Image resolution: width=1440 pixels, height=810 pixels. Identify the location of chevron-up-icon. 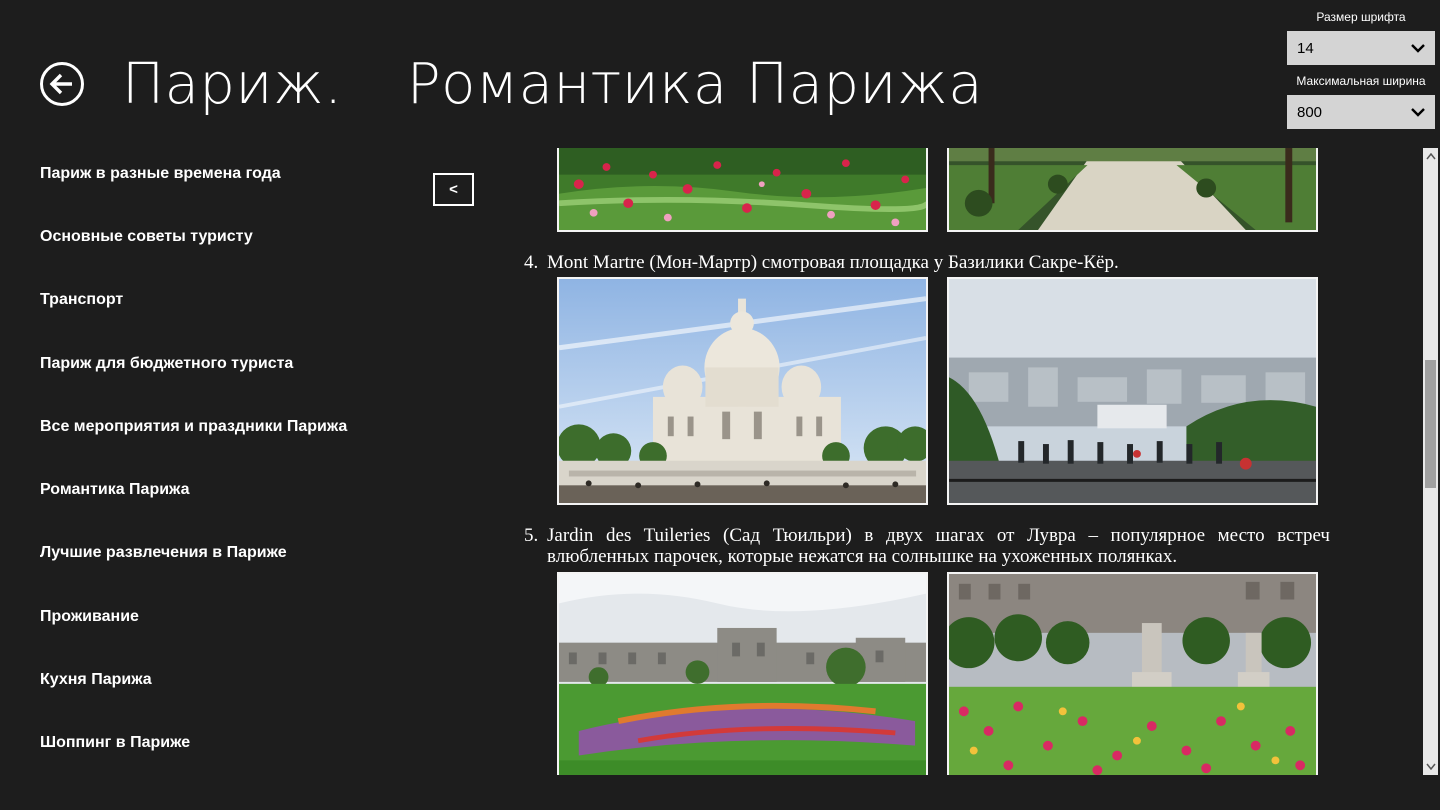
(1430, 156).